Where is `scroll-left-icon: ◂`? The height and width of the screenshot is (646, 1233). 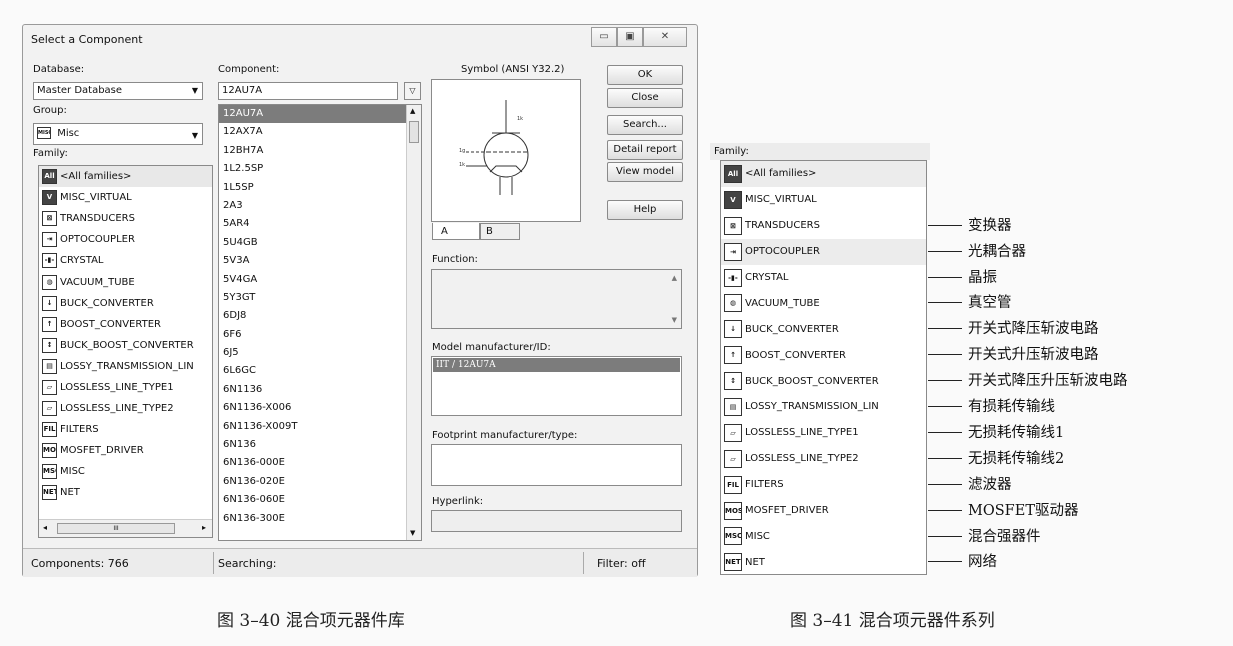
scroll-left-icon: ◂ is located at coordinates (45, 527).